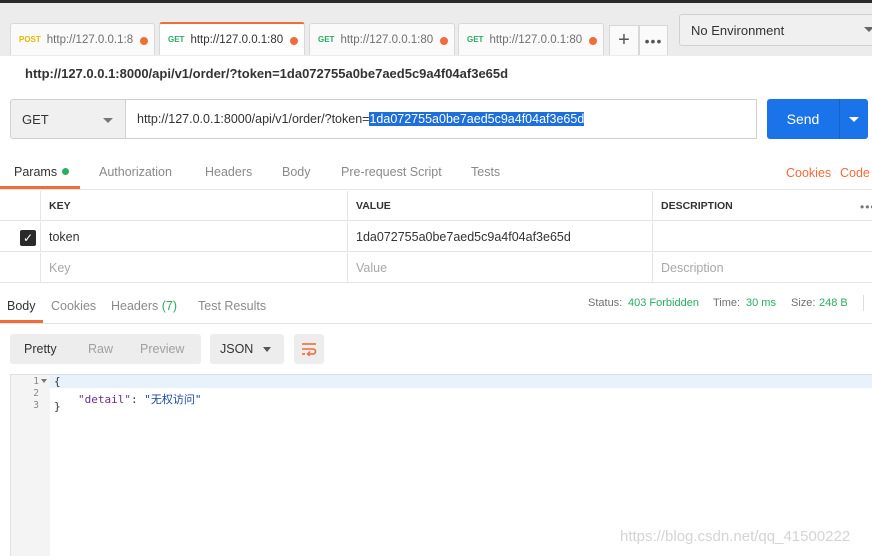  Describe the element at coordinates (762, 268) in the screenshot. I see `new-description-field: Description` at that location.